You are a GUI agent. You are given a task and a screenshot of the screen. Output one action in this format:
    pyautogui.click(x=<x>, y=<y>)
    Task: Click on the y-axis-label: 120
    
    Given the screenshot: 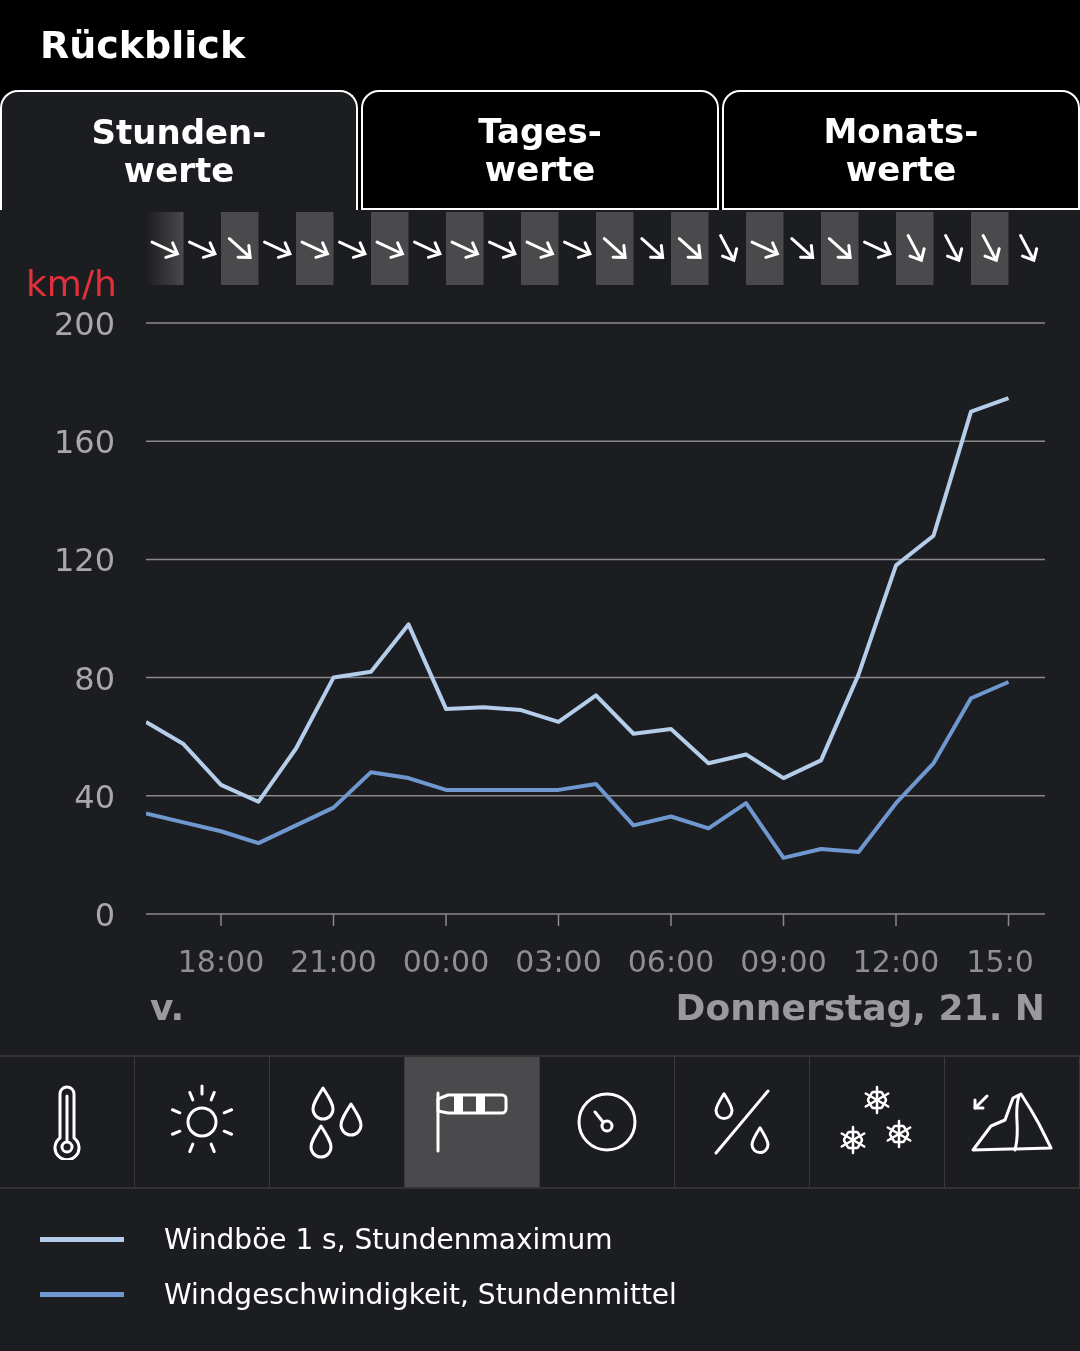 What is the action you would take?
    pyautogui.click(x=84, y=560)
    